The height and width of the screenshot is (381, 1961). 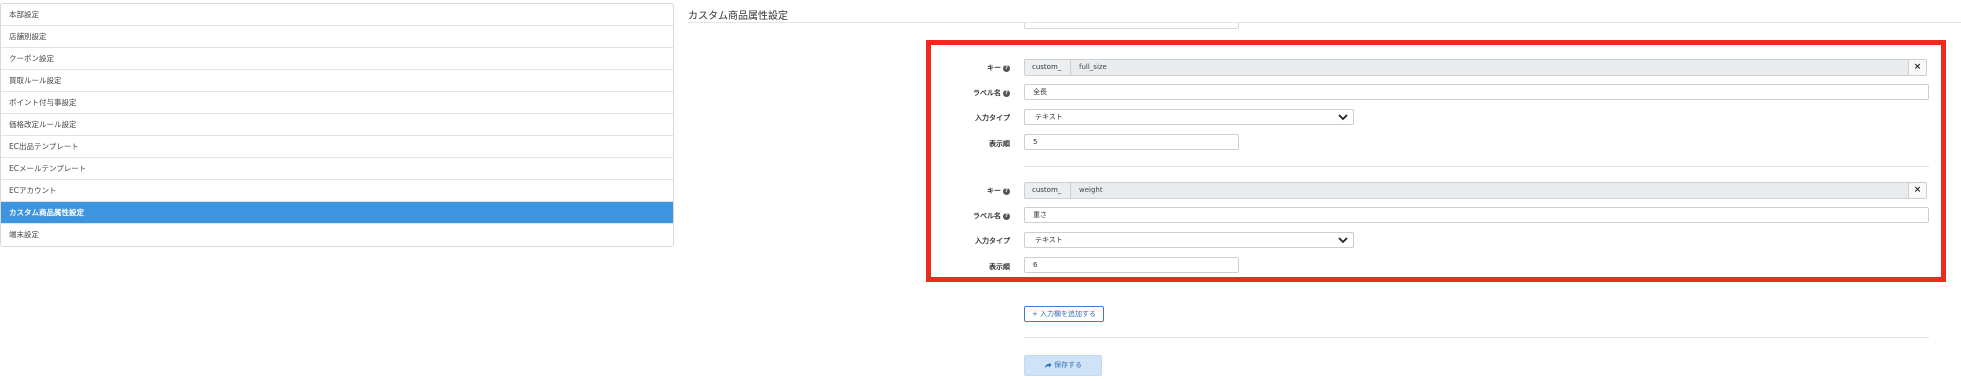 I want to click on page-title: カスタム商品属性設定, so click(x=738, y=16).